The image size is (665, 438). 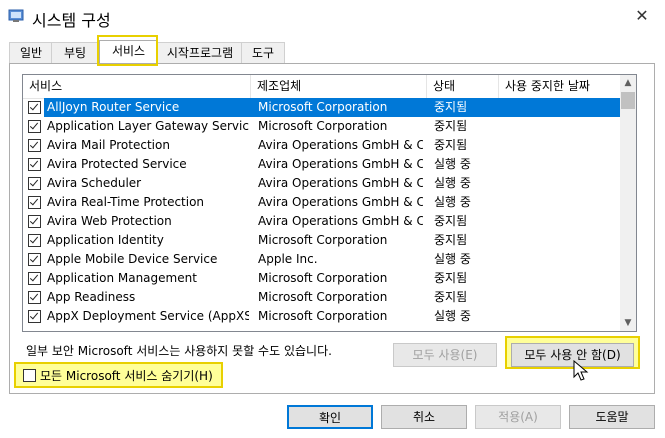 I want to click on service-name: Avira Scheduler, so click(x=146, y=183).